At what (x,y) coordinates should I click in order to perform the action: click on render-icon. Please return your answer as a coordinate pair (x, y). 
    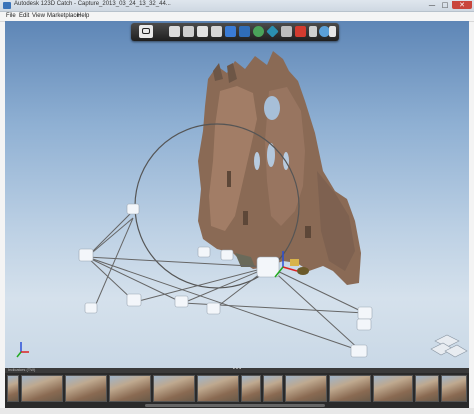
    Looking at the image, I should click on (272, 31).